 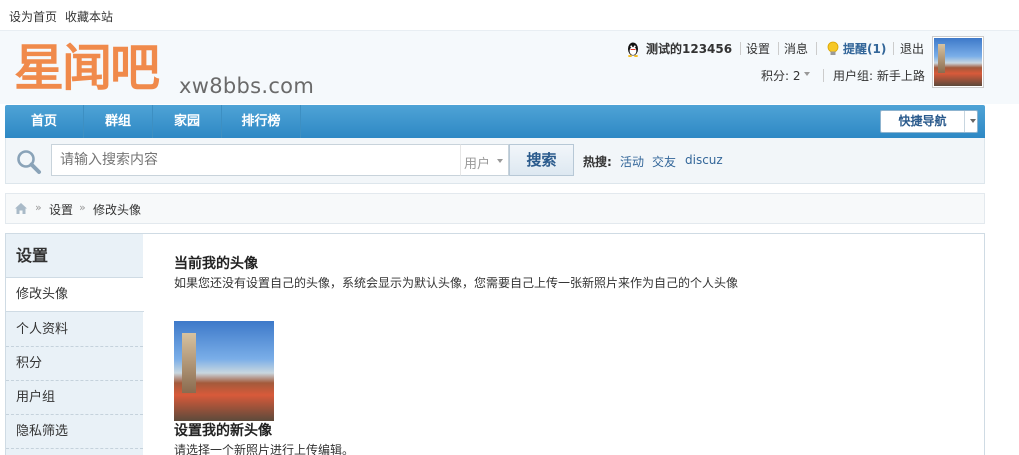 What do you see at coordinates (781, 75) in the screenshot?
I see `points-label: 积分: 2` at bounding box center [781, 75].